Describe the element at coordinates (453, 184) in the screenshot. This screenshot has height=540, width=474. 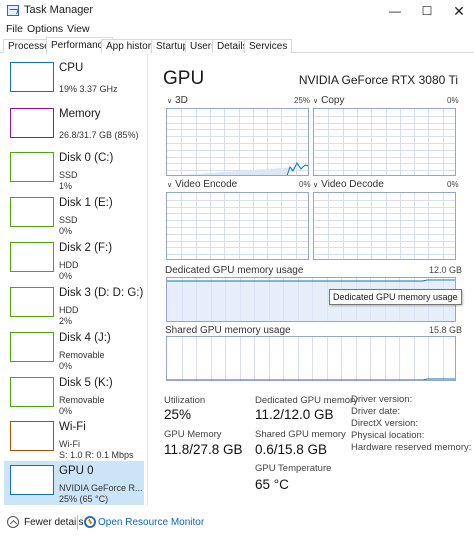
I see `graph-video-decode-pct: 0%` at that location.